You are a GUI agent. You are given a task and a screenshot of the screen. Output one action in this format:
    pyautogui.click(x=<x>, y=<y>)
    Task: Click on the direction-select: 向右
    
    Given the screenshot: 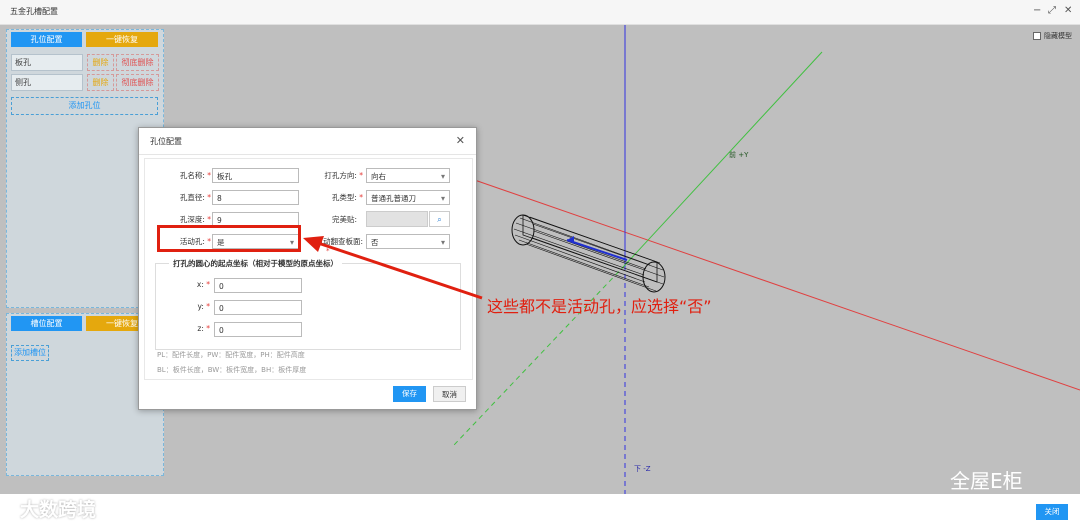 What is the action you would take?
    pyautogui.click(x=408, y=176)
    